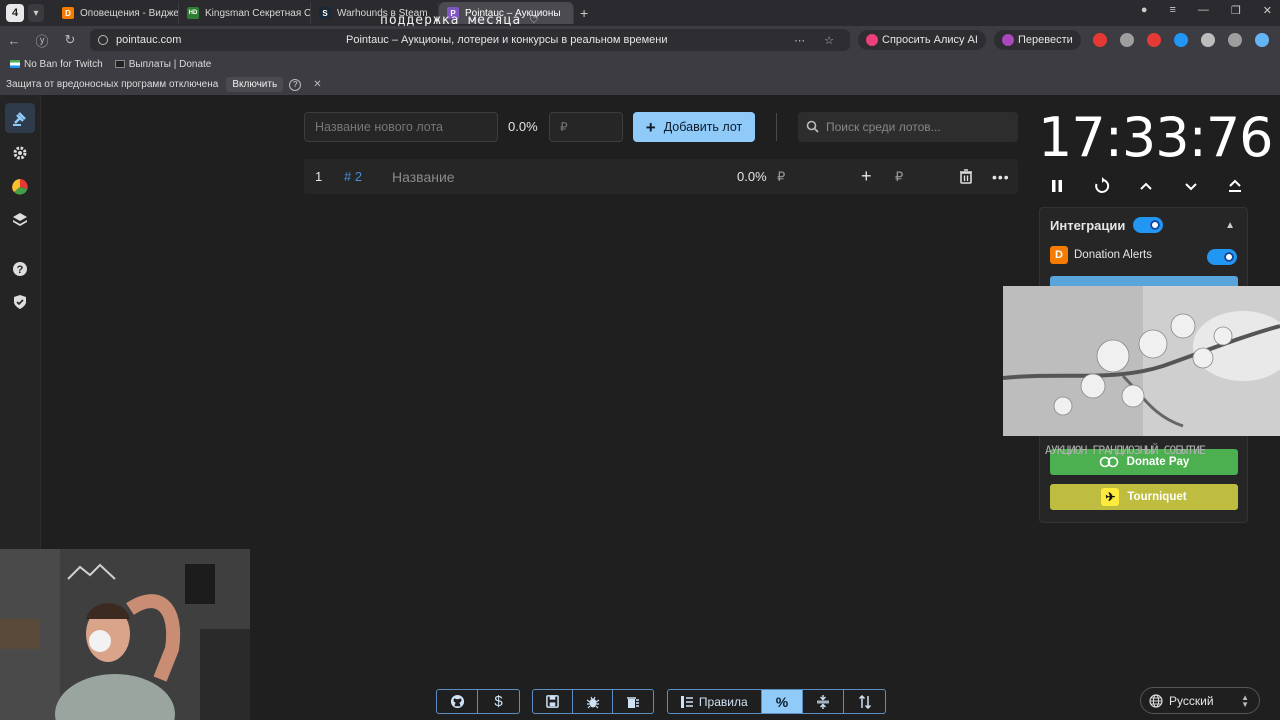 This screenshot has height=720, width=1280. I want to click on tab-donation-alerts: D Оповещения - Виджеты, so click(116, 13).